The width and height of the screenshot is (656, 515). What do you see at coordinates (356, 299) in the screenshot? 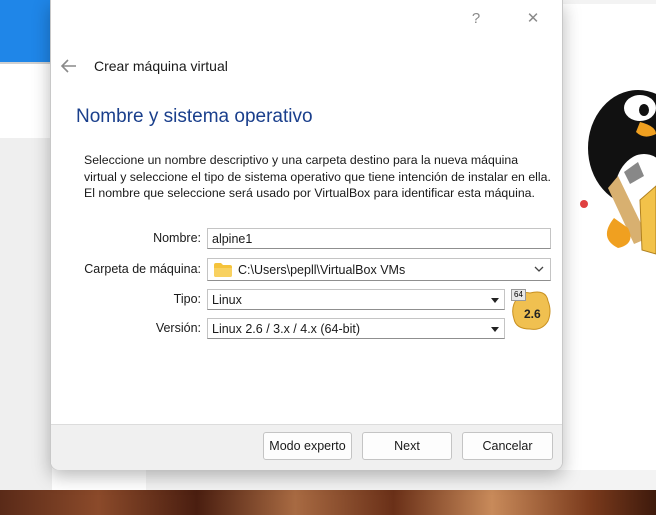
I see `type-select: Linux` at bounding box center [356, 299].